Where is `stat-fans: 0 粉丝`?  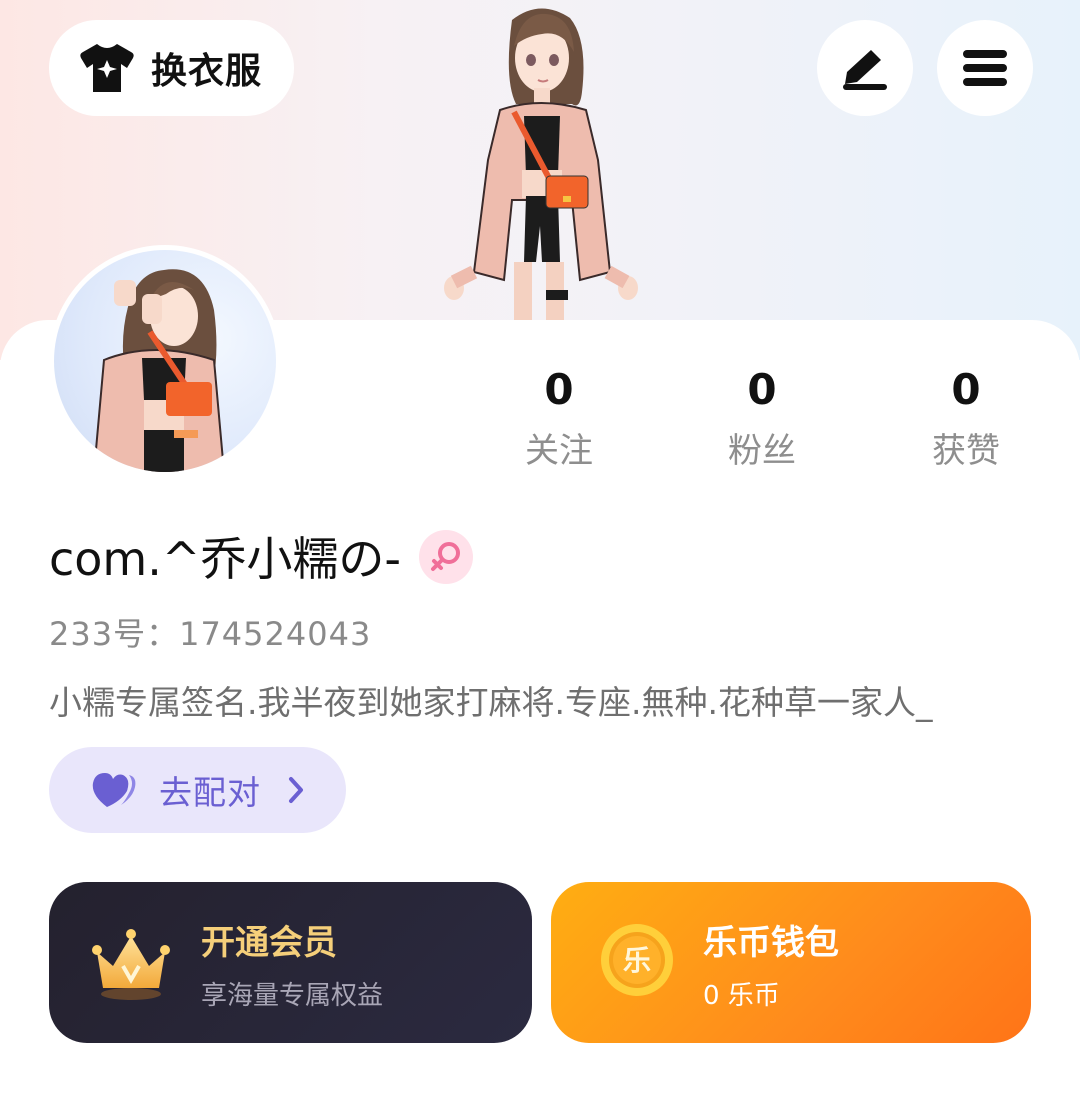 stat-fans: 0 粉丝 is located at coordinates (762, 418).